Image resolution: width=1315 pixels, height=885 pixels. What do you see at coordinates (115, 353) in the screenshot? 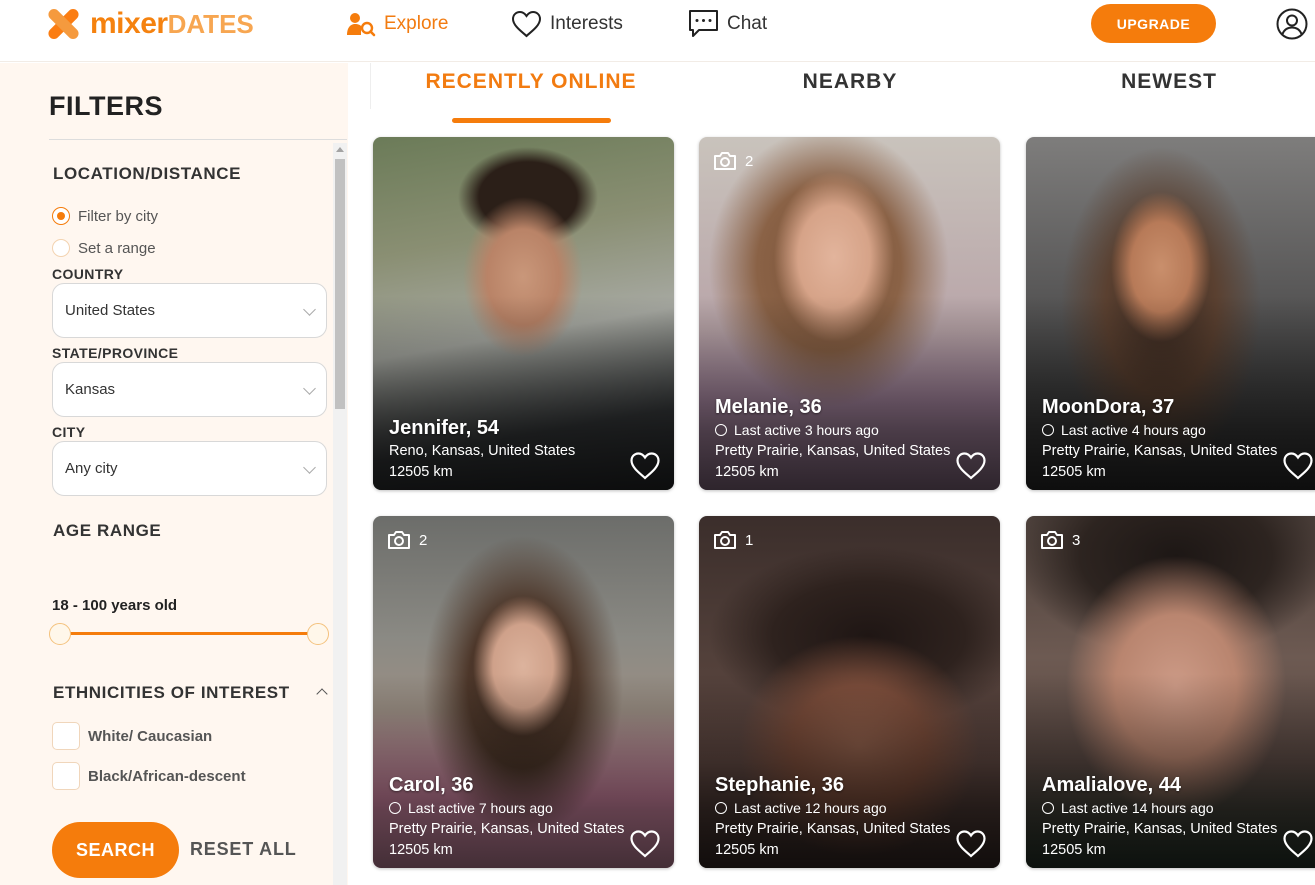
I see `state-label: STATE/PROVINCE` at bounding box center [115, 353].